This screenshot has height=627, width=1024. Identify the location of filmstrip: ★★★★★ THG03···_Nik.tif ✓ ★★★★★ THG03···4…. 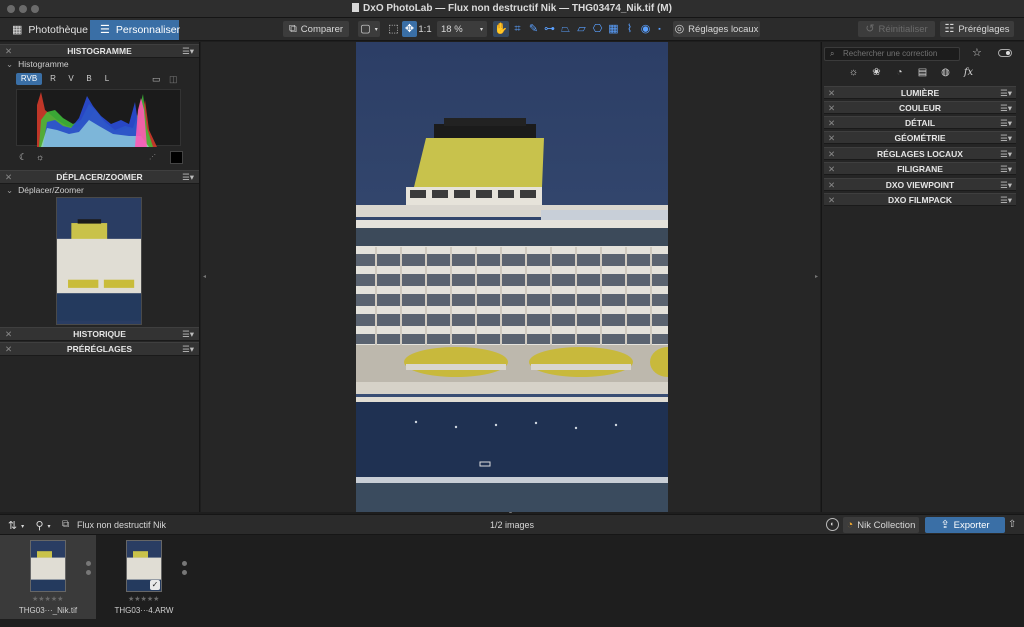
(512, 581).